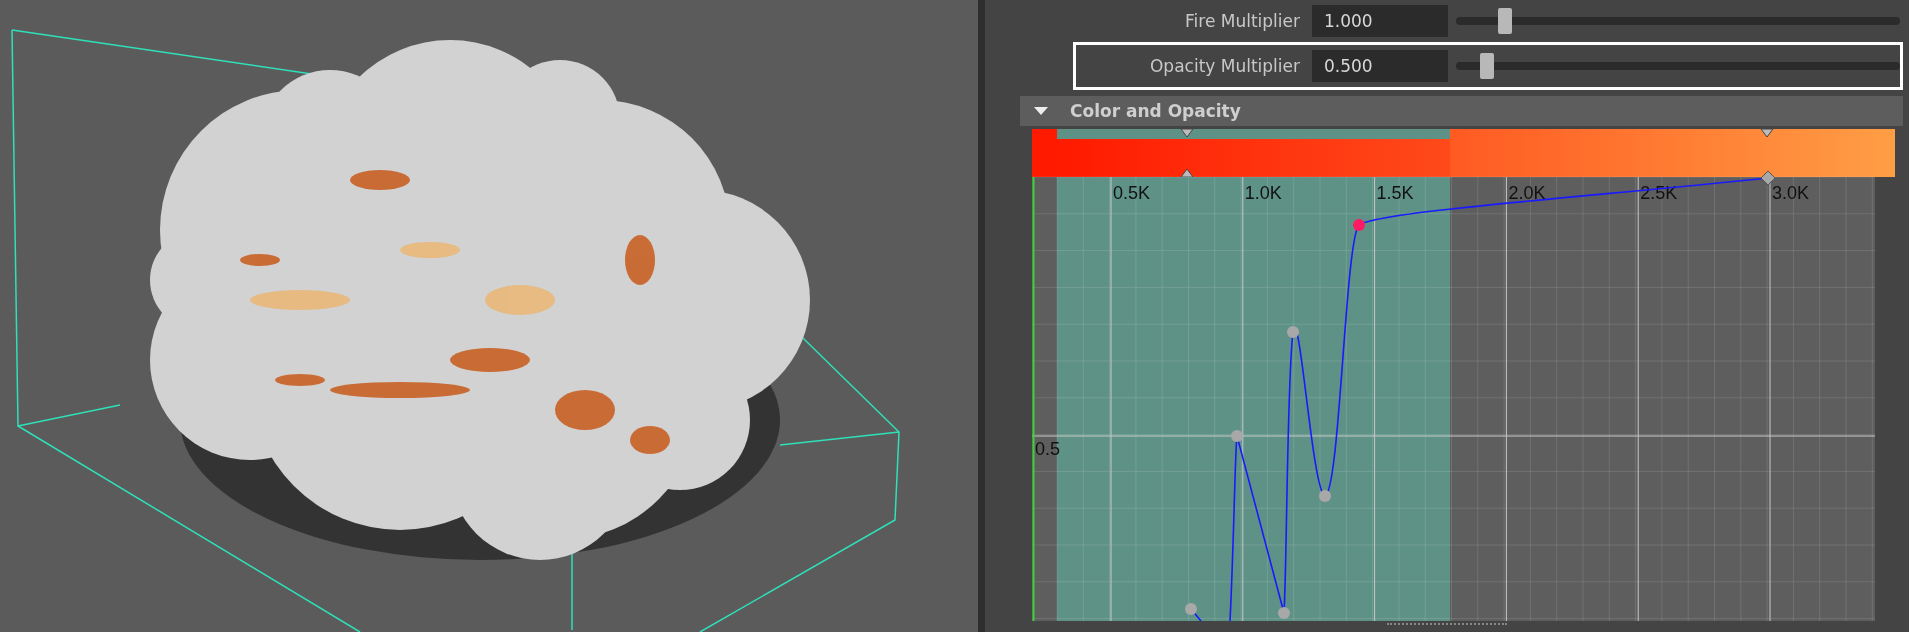 The image size is (1909, 632). I want to click on attribute-label: Fire Multiplier, so click(1242, 21).